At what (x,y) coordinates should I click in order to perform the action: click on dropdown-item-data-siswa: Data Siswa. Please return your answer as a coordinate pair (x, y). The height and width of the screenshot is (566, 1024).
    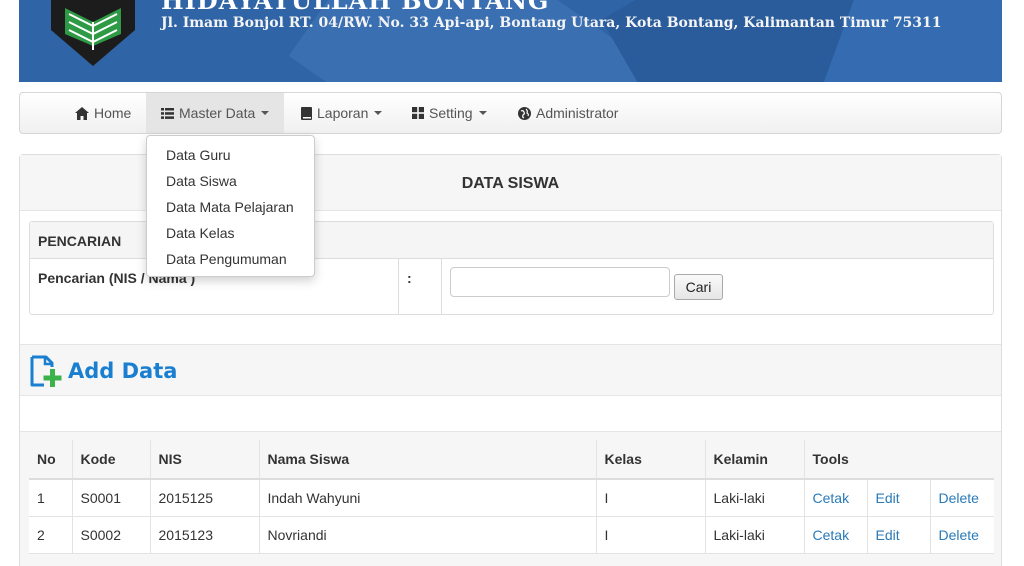
    Looking at the image, I should click on (230, 181).